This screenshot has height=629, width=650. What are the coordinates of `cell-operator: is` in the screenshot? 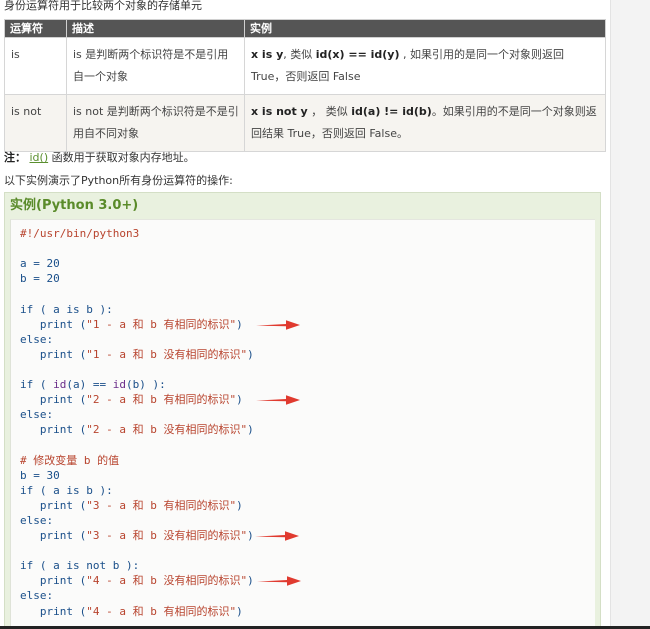 It's located at (35, 66).